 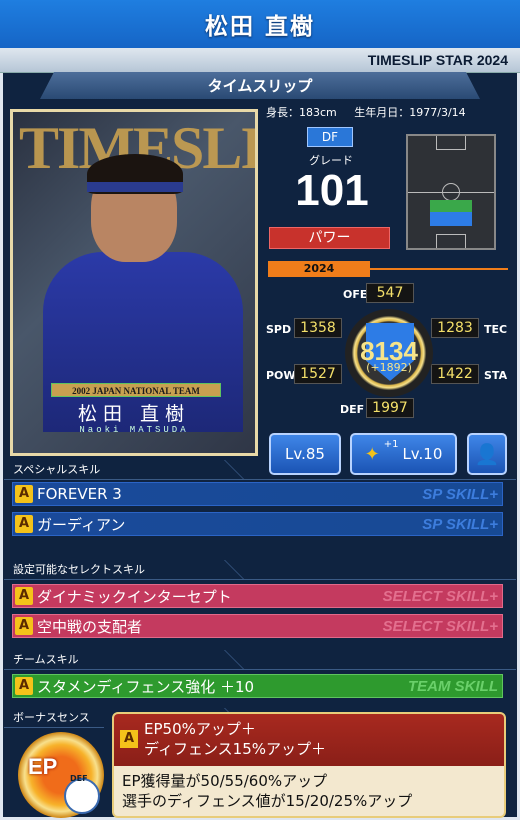 I want to click on emblem-ep-text: EP, so click(x=43, y=766).